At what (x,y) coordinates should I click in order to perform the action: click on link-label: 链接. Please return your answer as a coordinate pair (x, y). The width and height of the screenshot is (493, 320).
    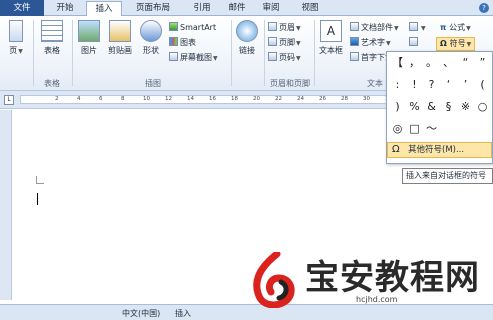
    Looking at the image, I should click on (247, 50).